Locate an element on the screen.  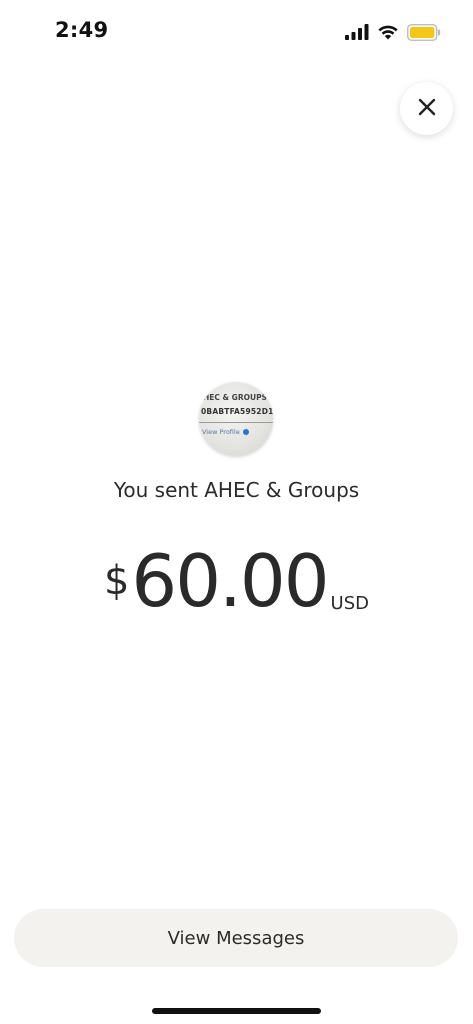
status-time: 2:49 is located at coordinates (82, 30).